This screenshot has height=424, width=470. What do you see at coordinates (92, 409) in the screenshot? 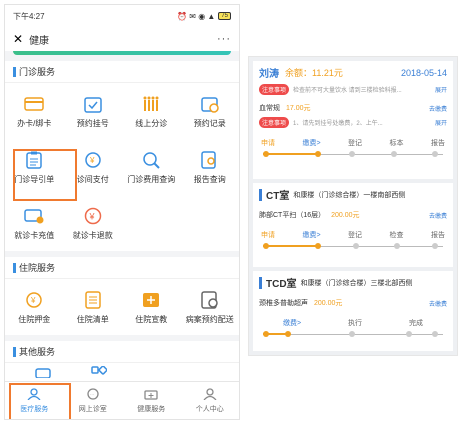
I see `tab-label: 网上诊室` at bounding box center [92, 409].